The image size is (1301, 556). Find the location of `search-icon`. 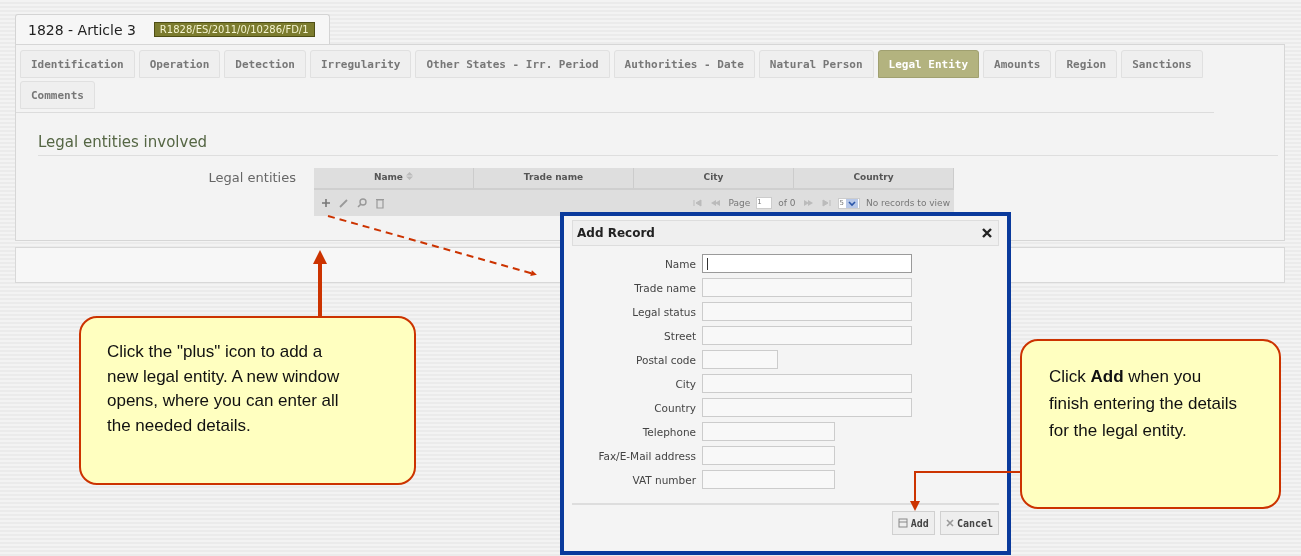

search-icon is located at coordinates (362, 203).